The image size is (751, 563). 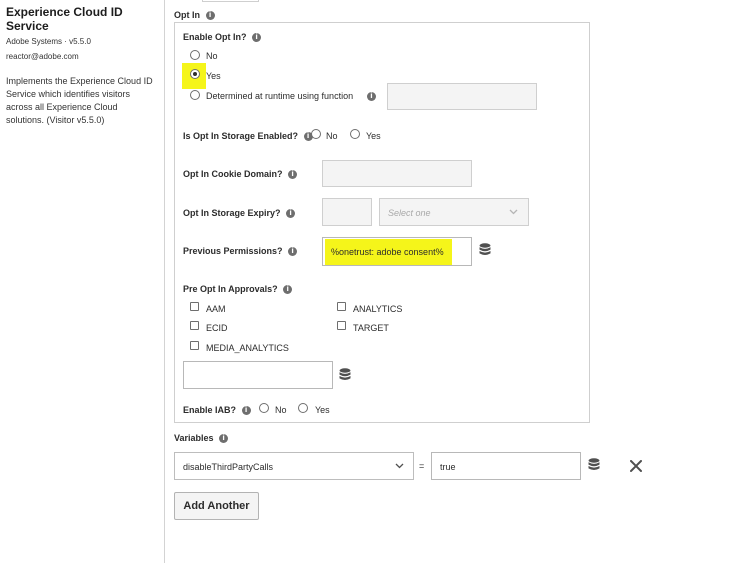 What do you see at coordinates (281, 410) in the screenshot?
I see `enable-iab-no-label: No` at bounding box center [281, 410].